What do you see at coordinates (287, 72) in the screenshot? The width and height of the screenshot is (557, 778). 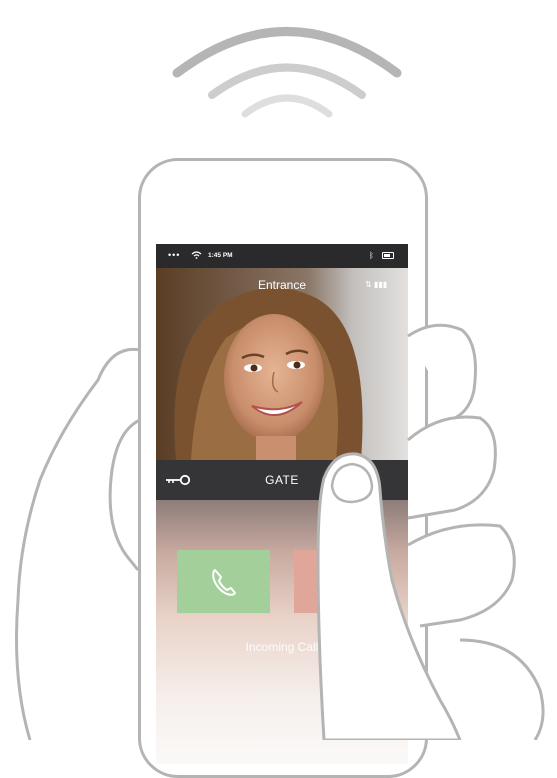 I see `wireless-signal-icon` at bounding box center [287, 72].